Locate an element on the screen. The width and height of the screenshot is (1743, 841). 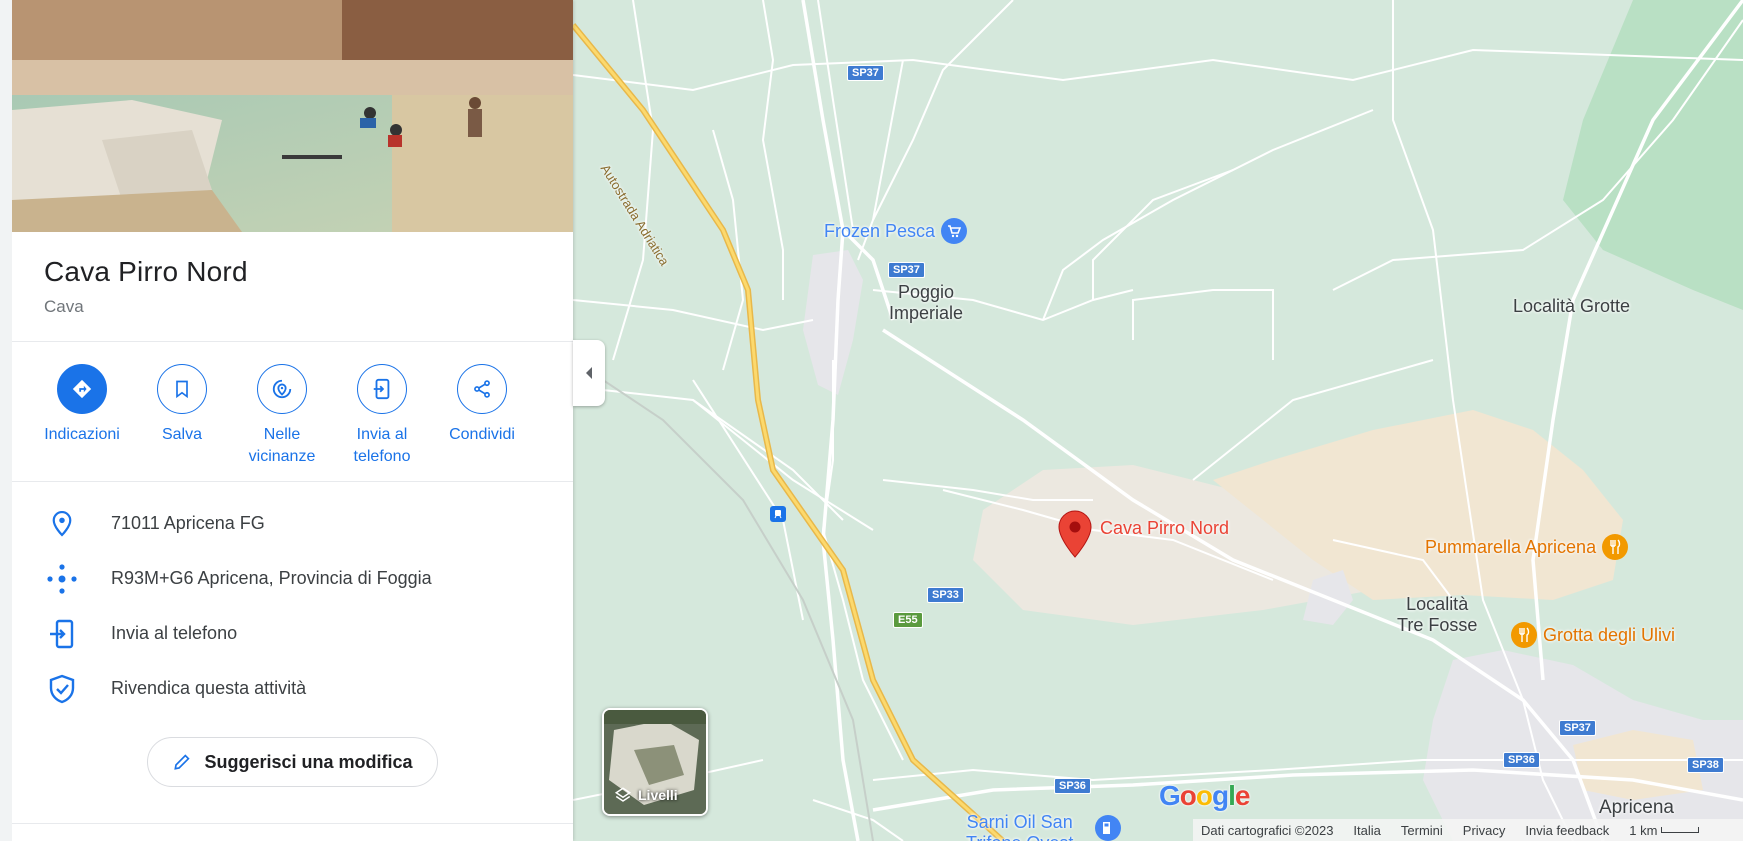
map-data-attribution: Dati cartografici ©2023 is located at coordinates (1267, 830).